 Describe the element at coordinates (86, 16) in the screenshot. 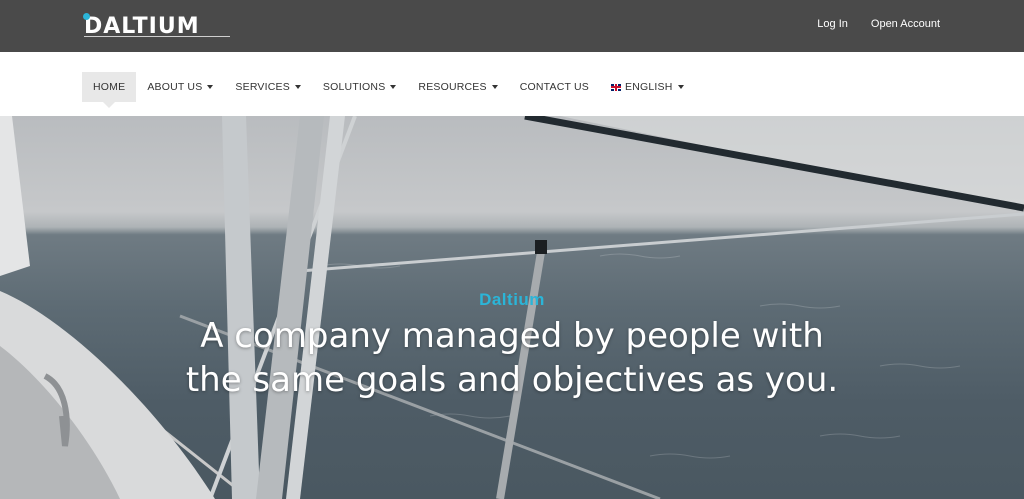

I see `logo-dot-icon` at that location.